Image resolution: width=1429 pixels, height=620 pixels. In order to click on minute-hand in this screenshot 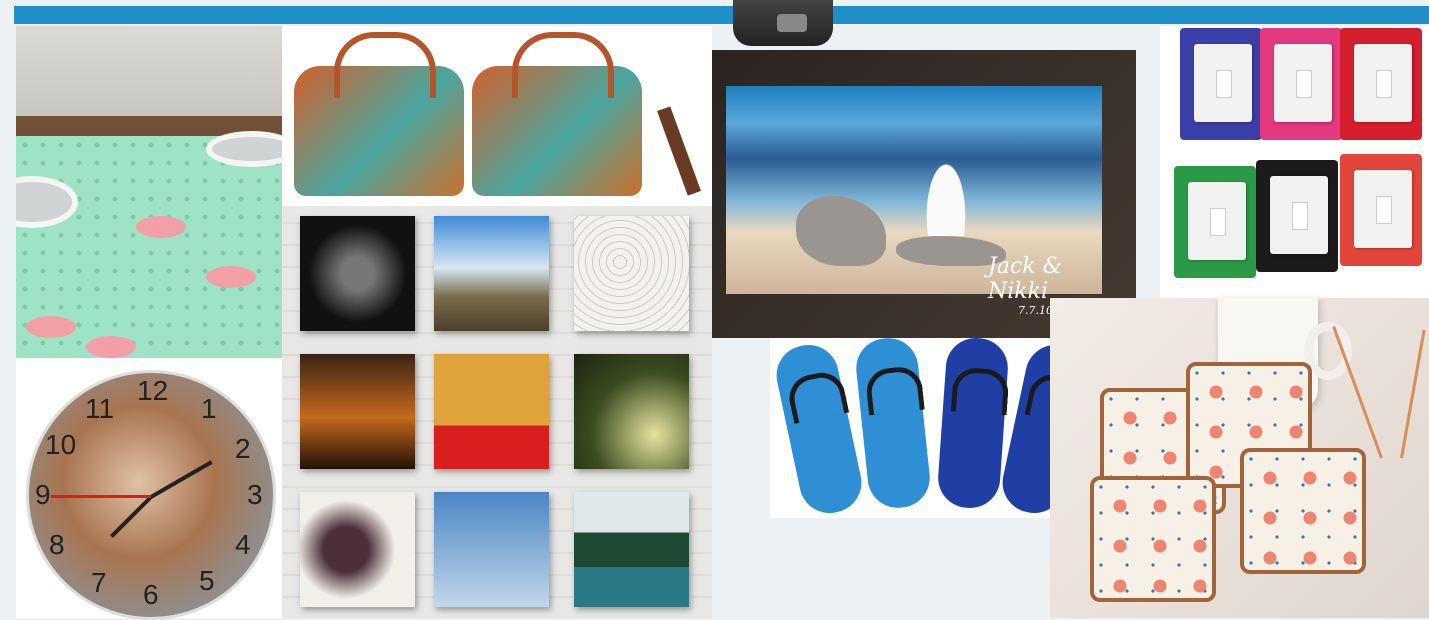, I will do `click(181, 479)`.